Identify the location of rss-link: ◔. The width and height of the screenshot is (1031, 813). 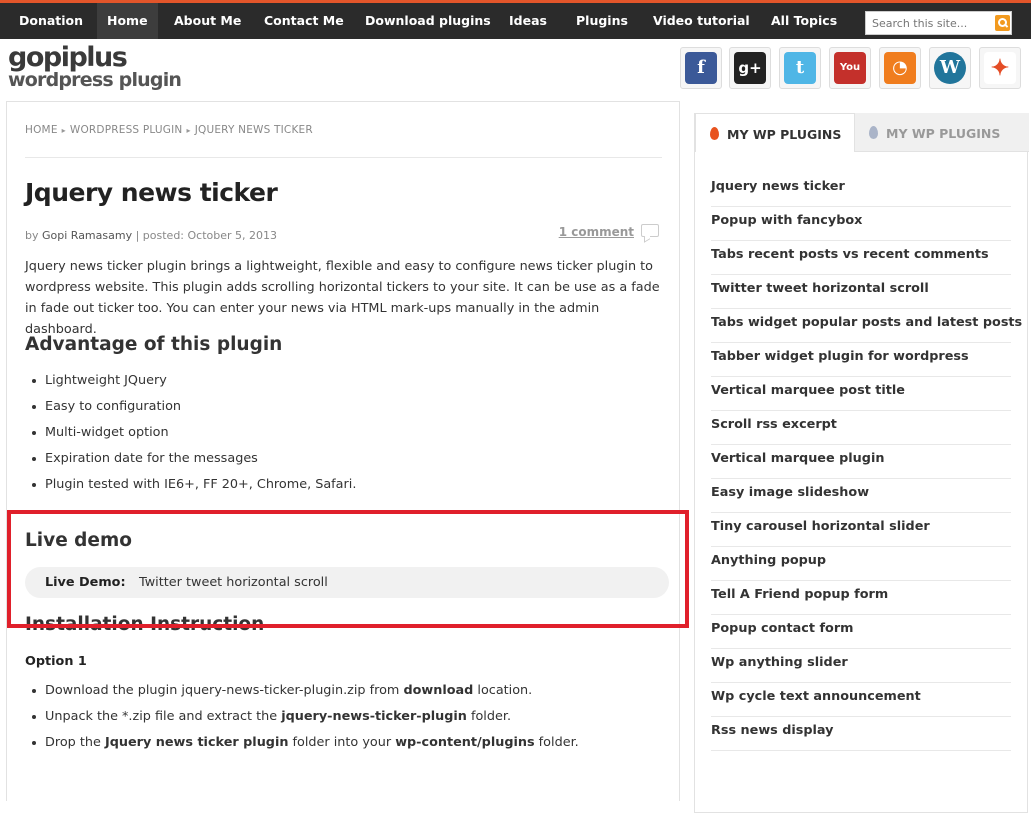
(900, 68).